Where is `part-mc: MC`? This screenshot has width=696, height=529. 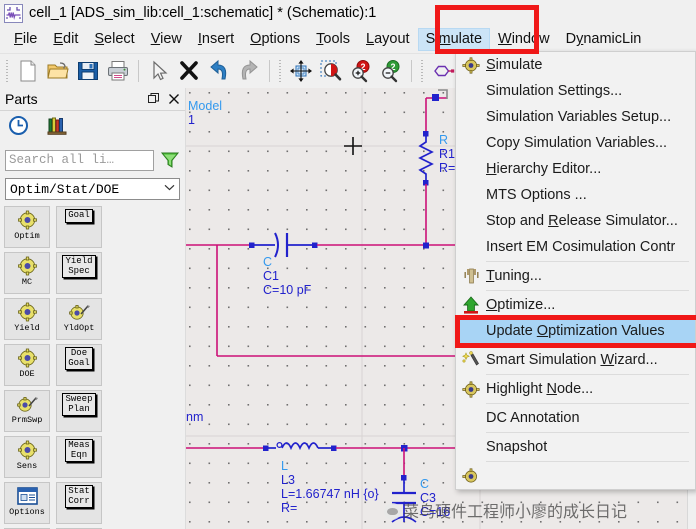 part-mc: MC is located at coordinates (27, 273).